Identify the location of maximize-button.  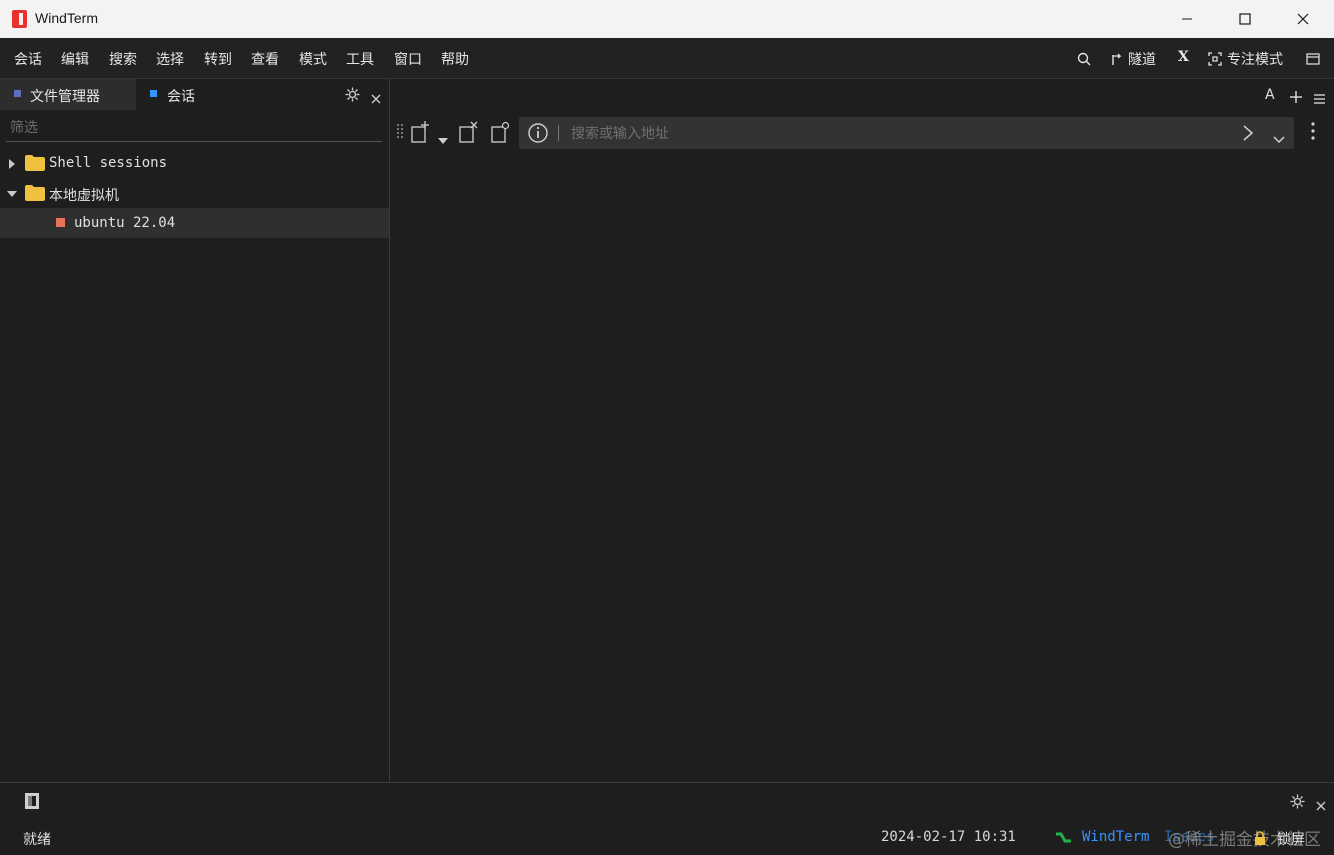
(1245, 19).